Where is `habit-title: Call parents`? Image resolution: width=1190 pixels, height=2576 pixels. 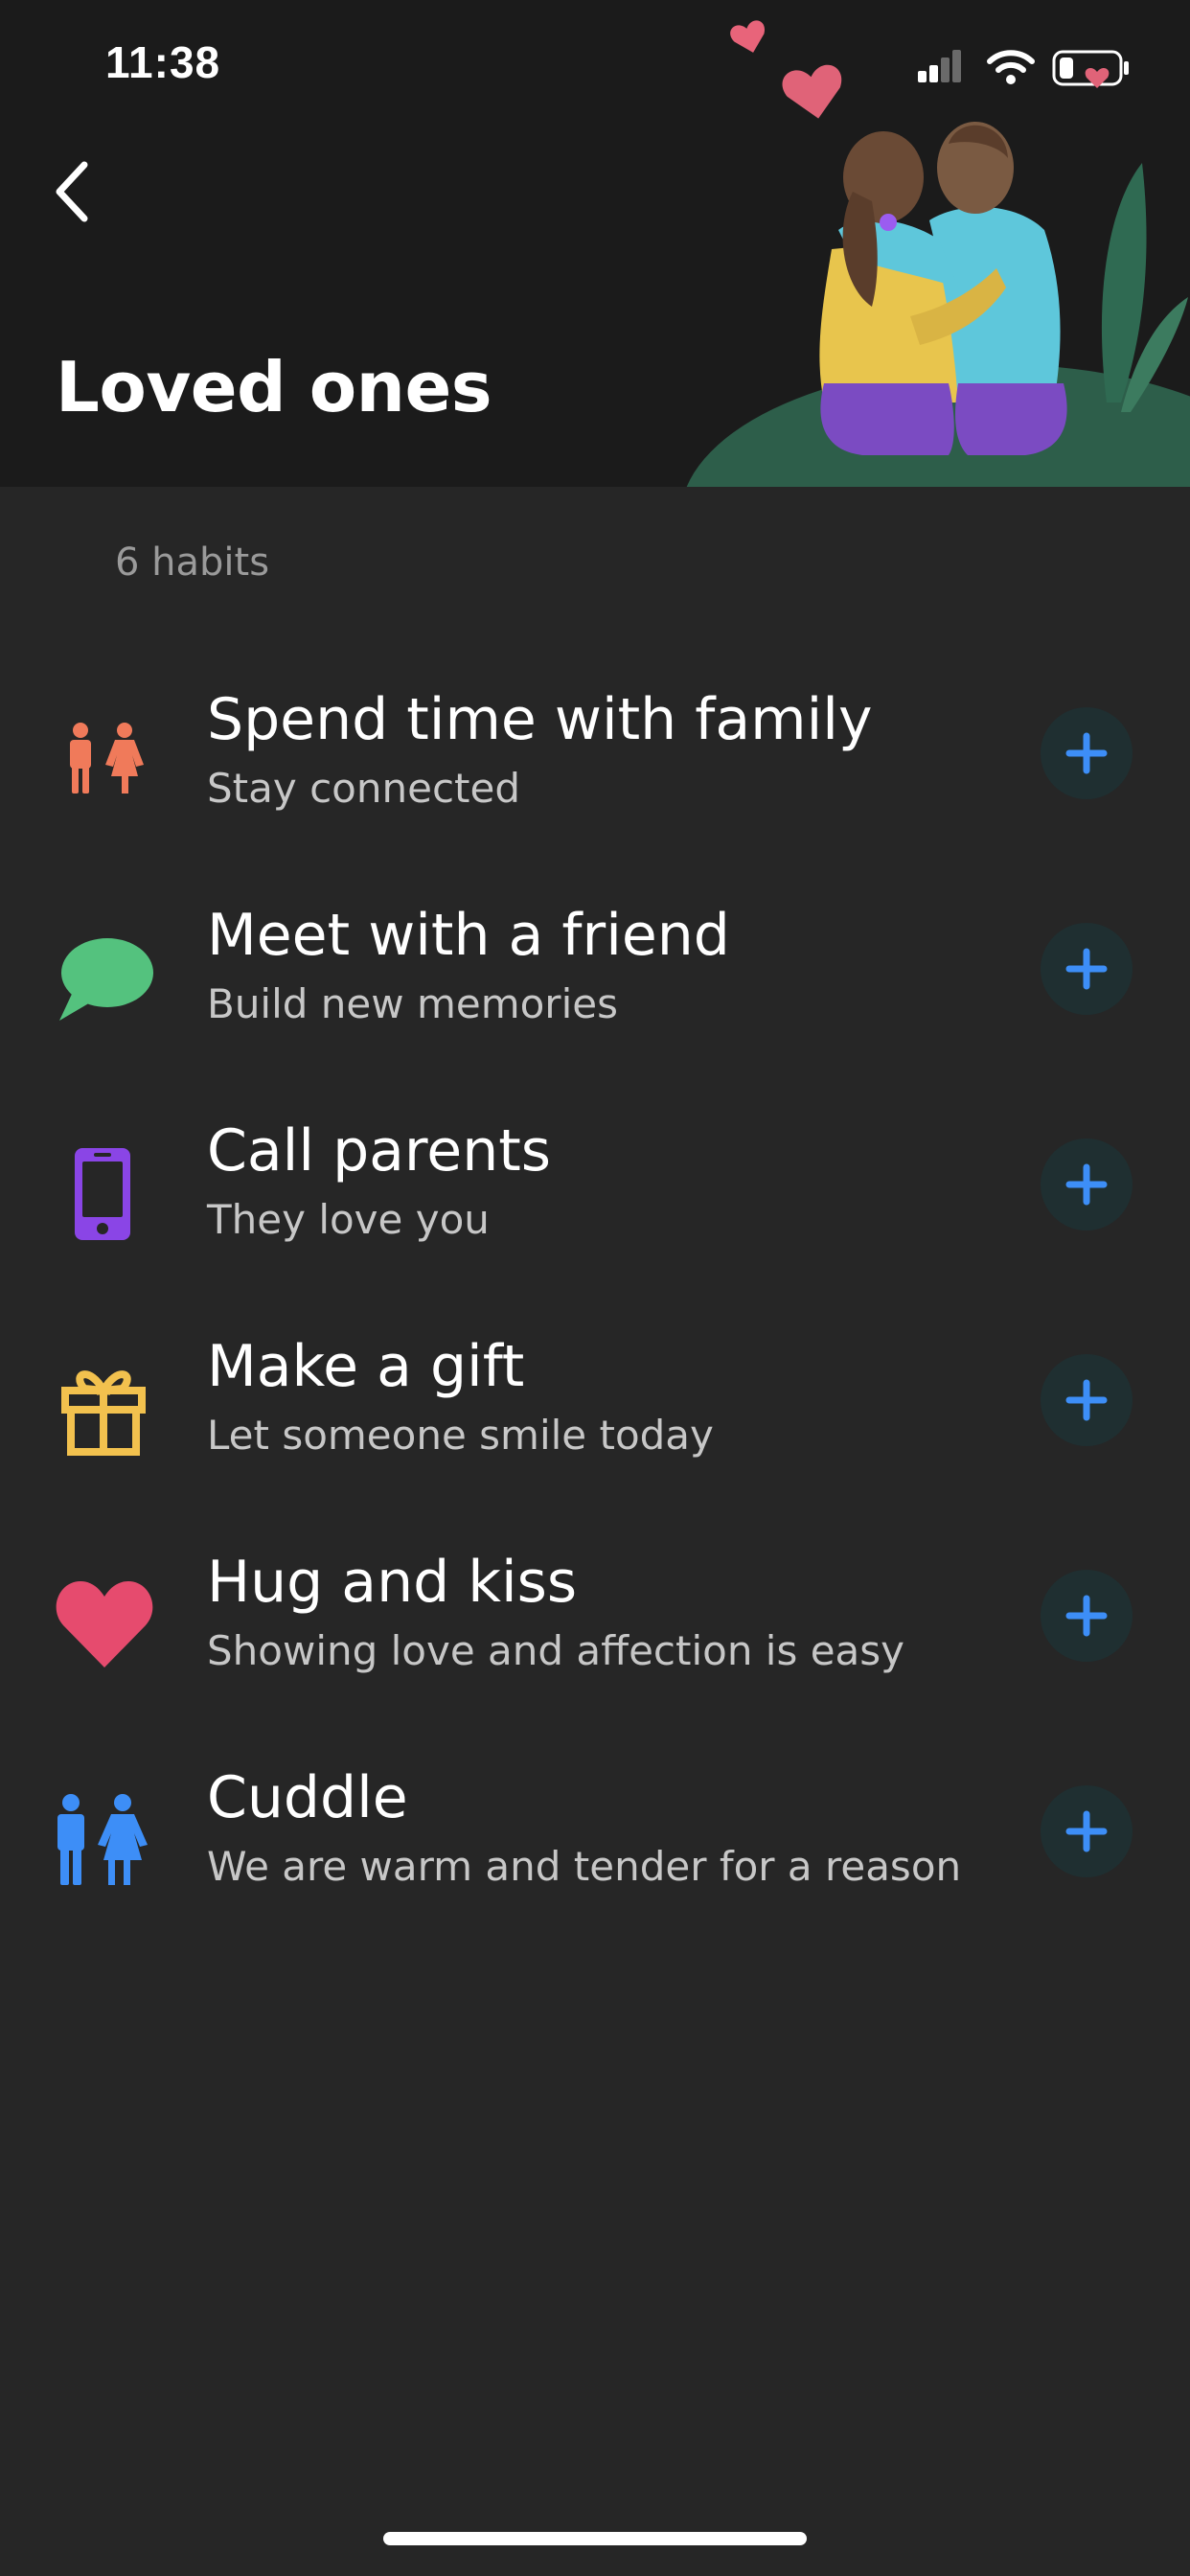 habit-title: Call parents is located at coordinates (380, 1150).